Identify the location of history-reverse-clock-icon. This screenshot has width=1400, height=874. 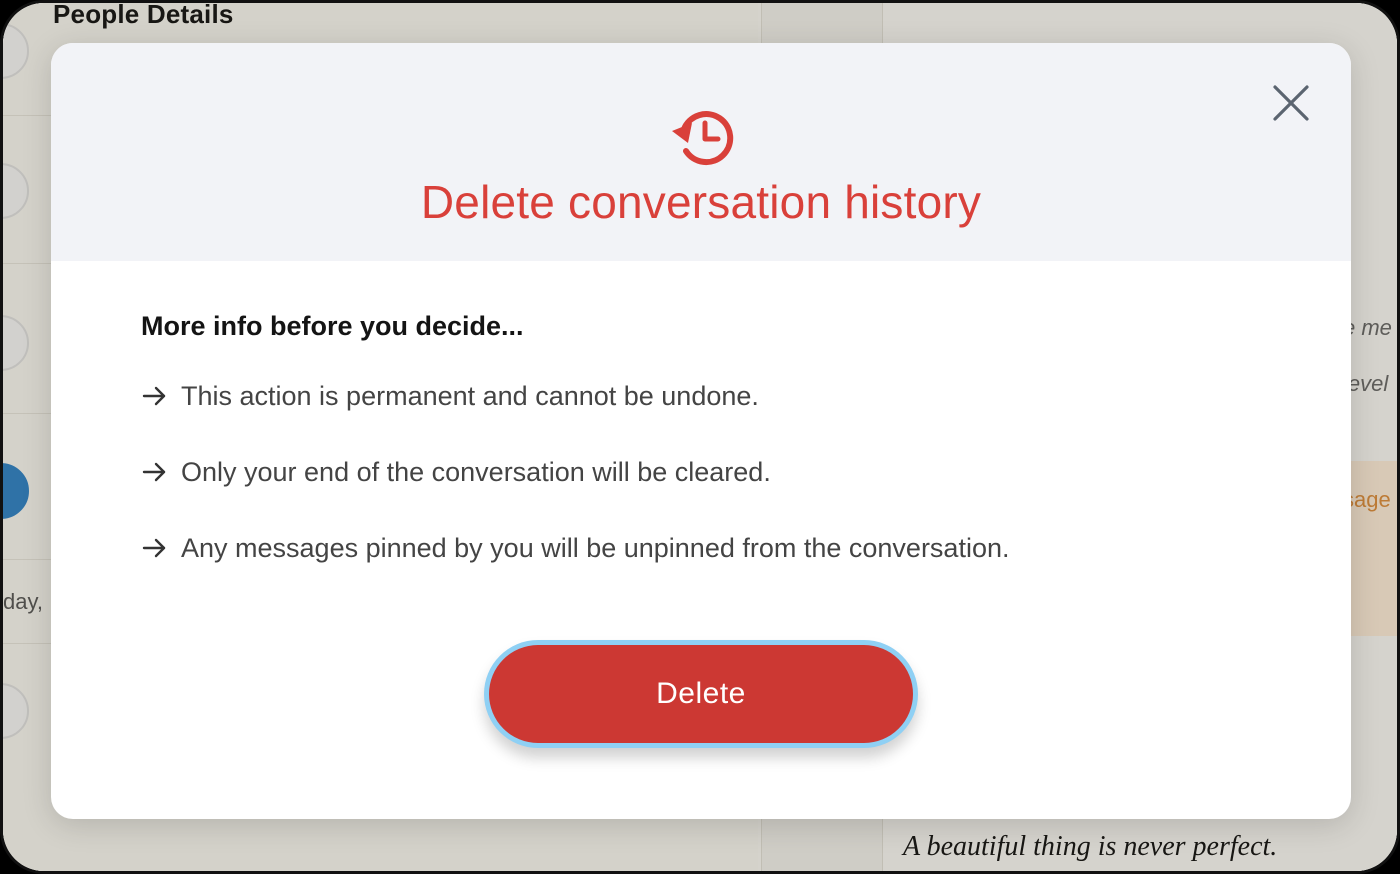
(703, 138).